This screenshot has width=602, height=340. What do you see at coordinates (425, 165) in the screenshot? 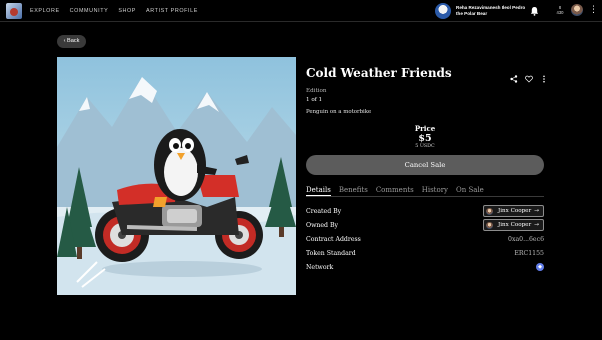
I see `cancel-sale-button: Cancel Sale` at bounding box center [425, 165].